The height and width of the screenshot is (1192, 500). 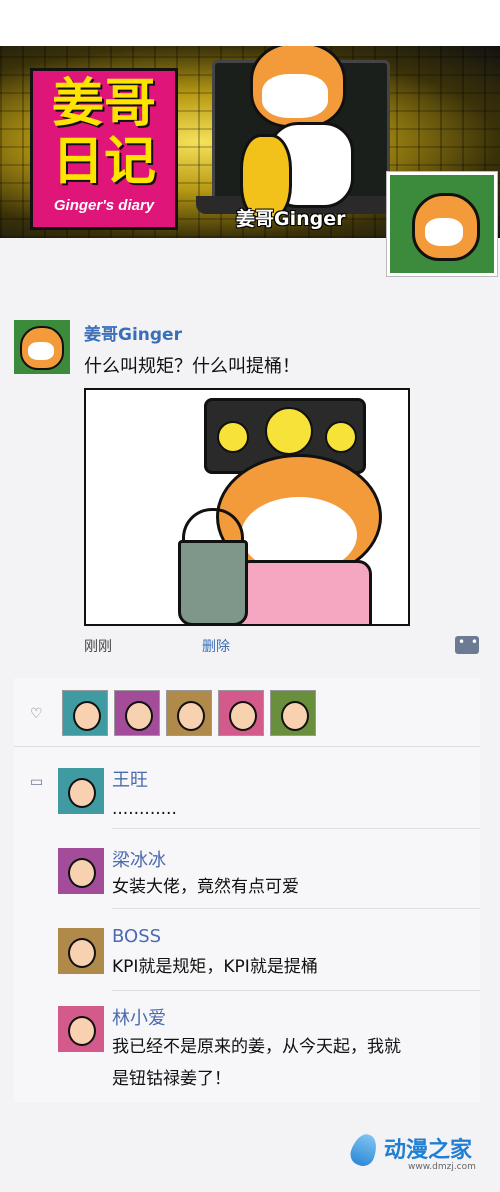 What do you see at coordinates (295, 96) in the screenshot?
I see `cat-illustration-face` at bounding box center [295, 96].